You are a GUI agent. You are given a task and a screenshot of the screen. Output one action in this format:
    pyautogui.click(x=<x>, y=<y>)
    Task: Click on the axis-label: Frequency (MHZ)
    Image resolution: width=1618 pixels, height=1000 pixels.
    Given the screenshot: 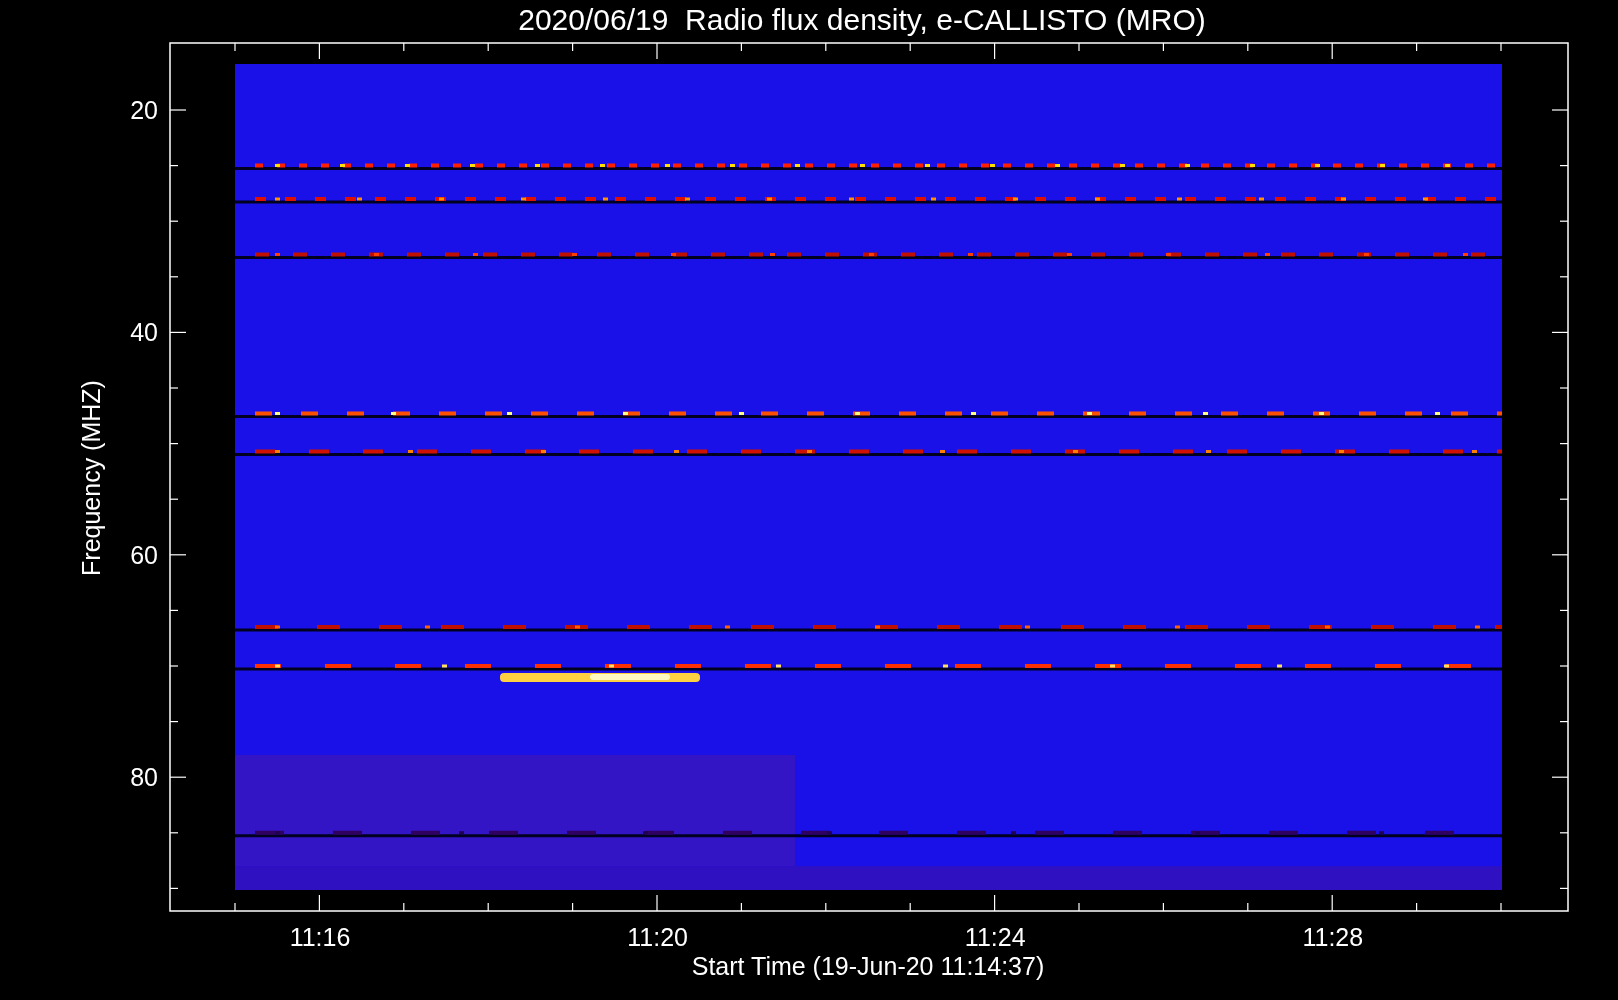 What is the action you would take?
    pyautogui.click(x=91, y=478)
    